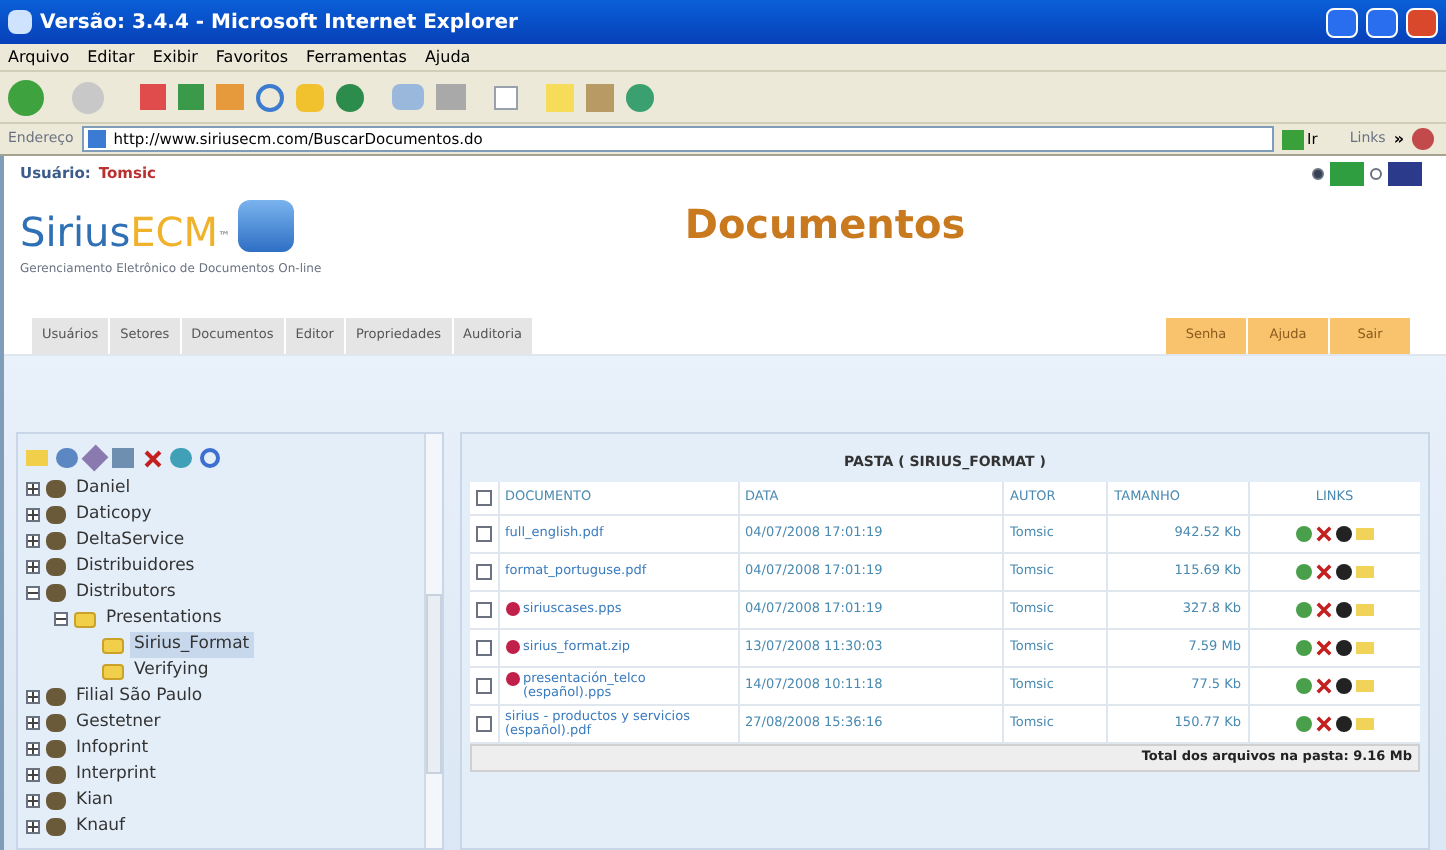 The image size is (1446, 850). What do you see at coordinates (175, 57) in the screenshot?
I see `menu-item: Exibir` at bounding box center [175, 57].